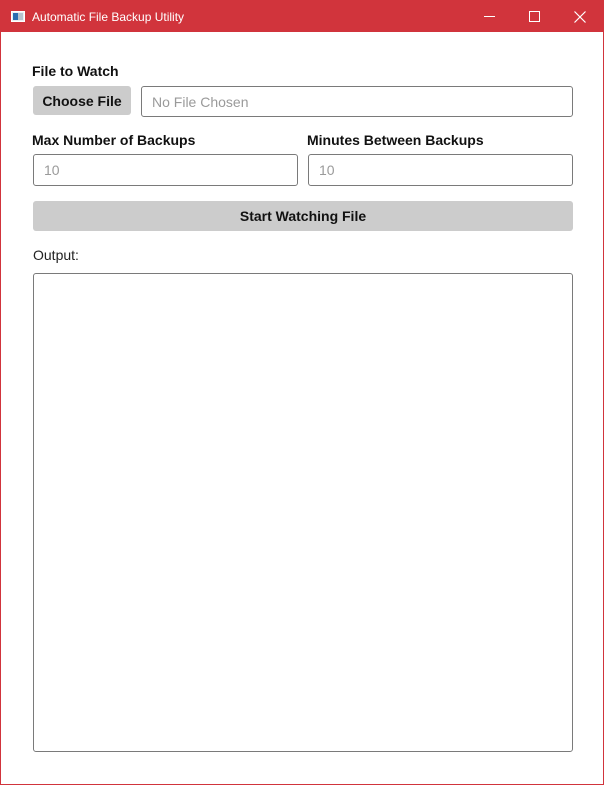 The height and width of the screenshot is (785, 604). I want to click on minutes-between-backups-input: 10, so click(440, 170).